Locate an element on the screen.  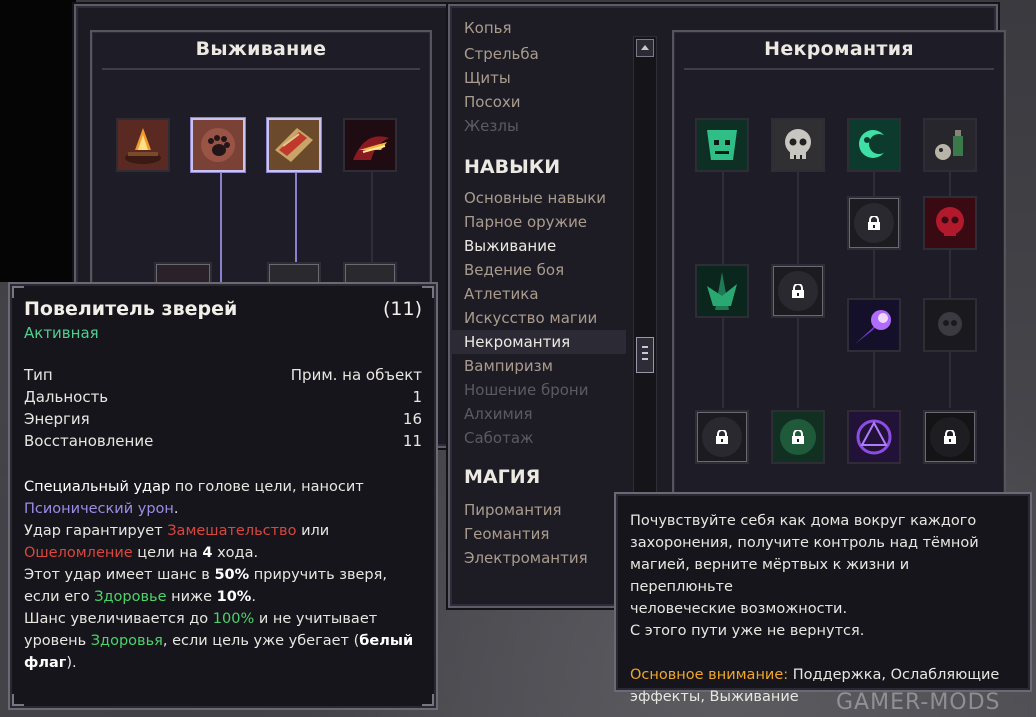
stat-label: Тип is located at coordinates (38, 375).